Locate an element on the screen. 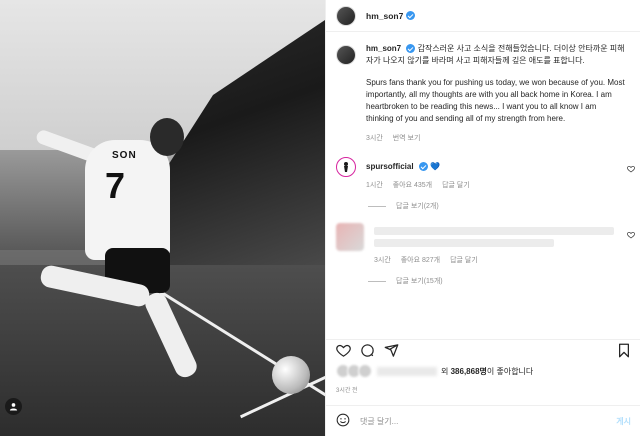  comment-icon is located at coordinates (367, 350).